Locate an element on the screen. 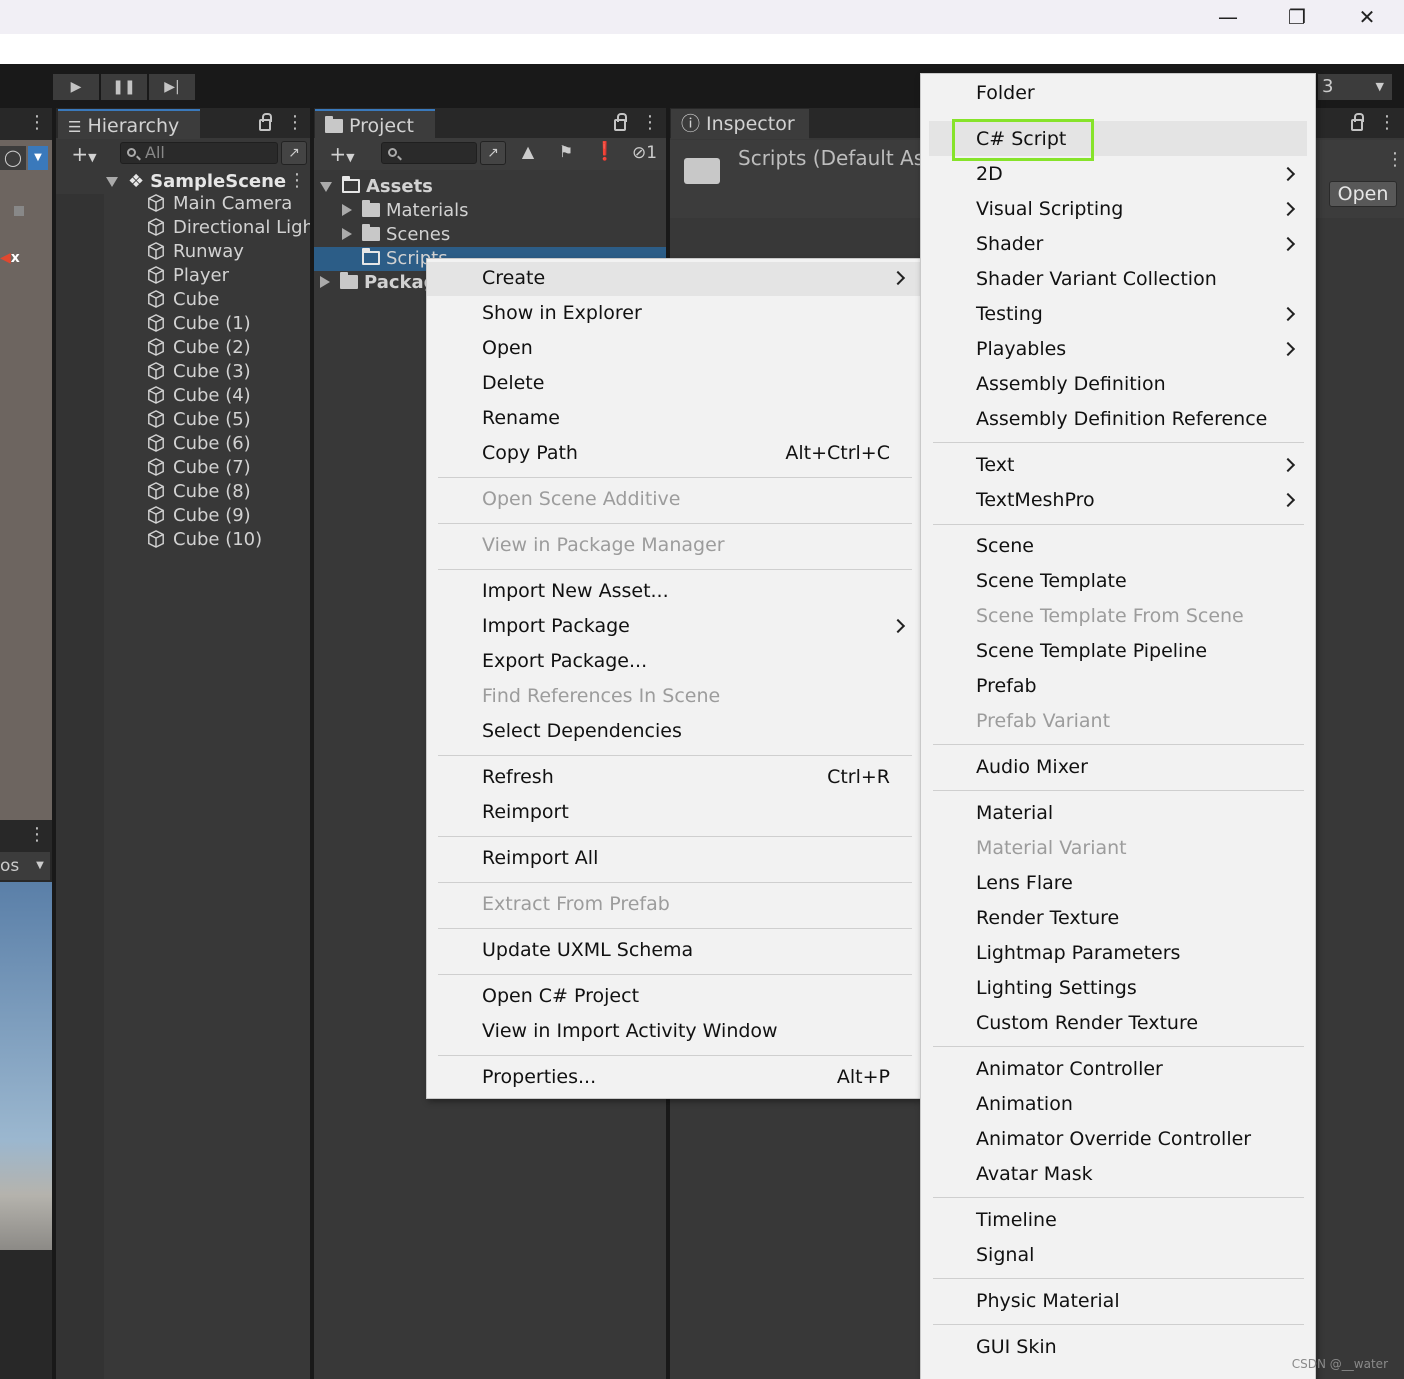  inspector-header-more: ⋮ is located at coordinates (1395, 160).